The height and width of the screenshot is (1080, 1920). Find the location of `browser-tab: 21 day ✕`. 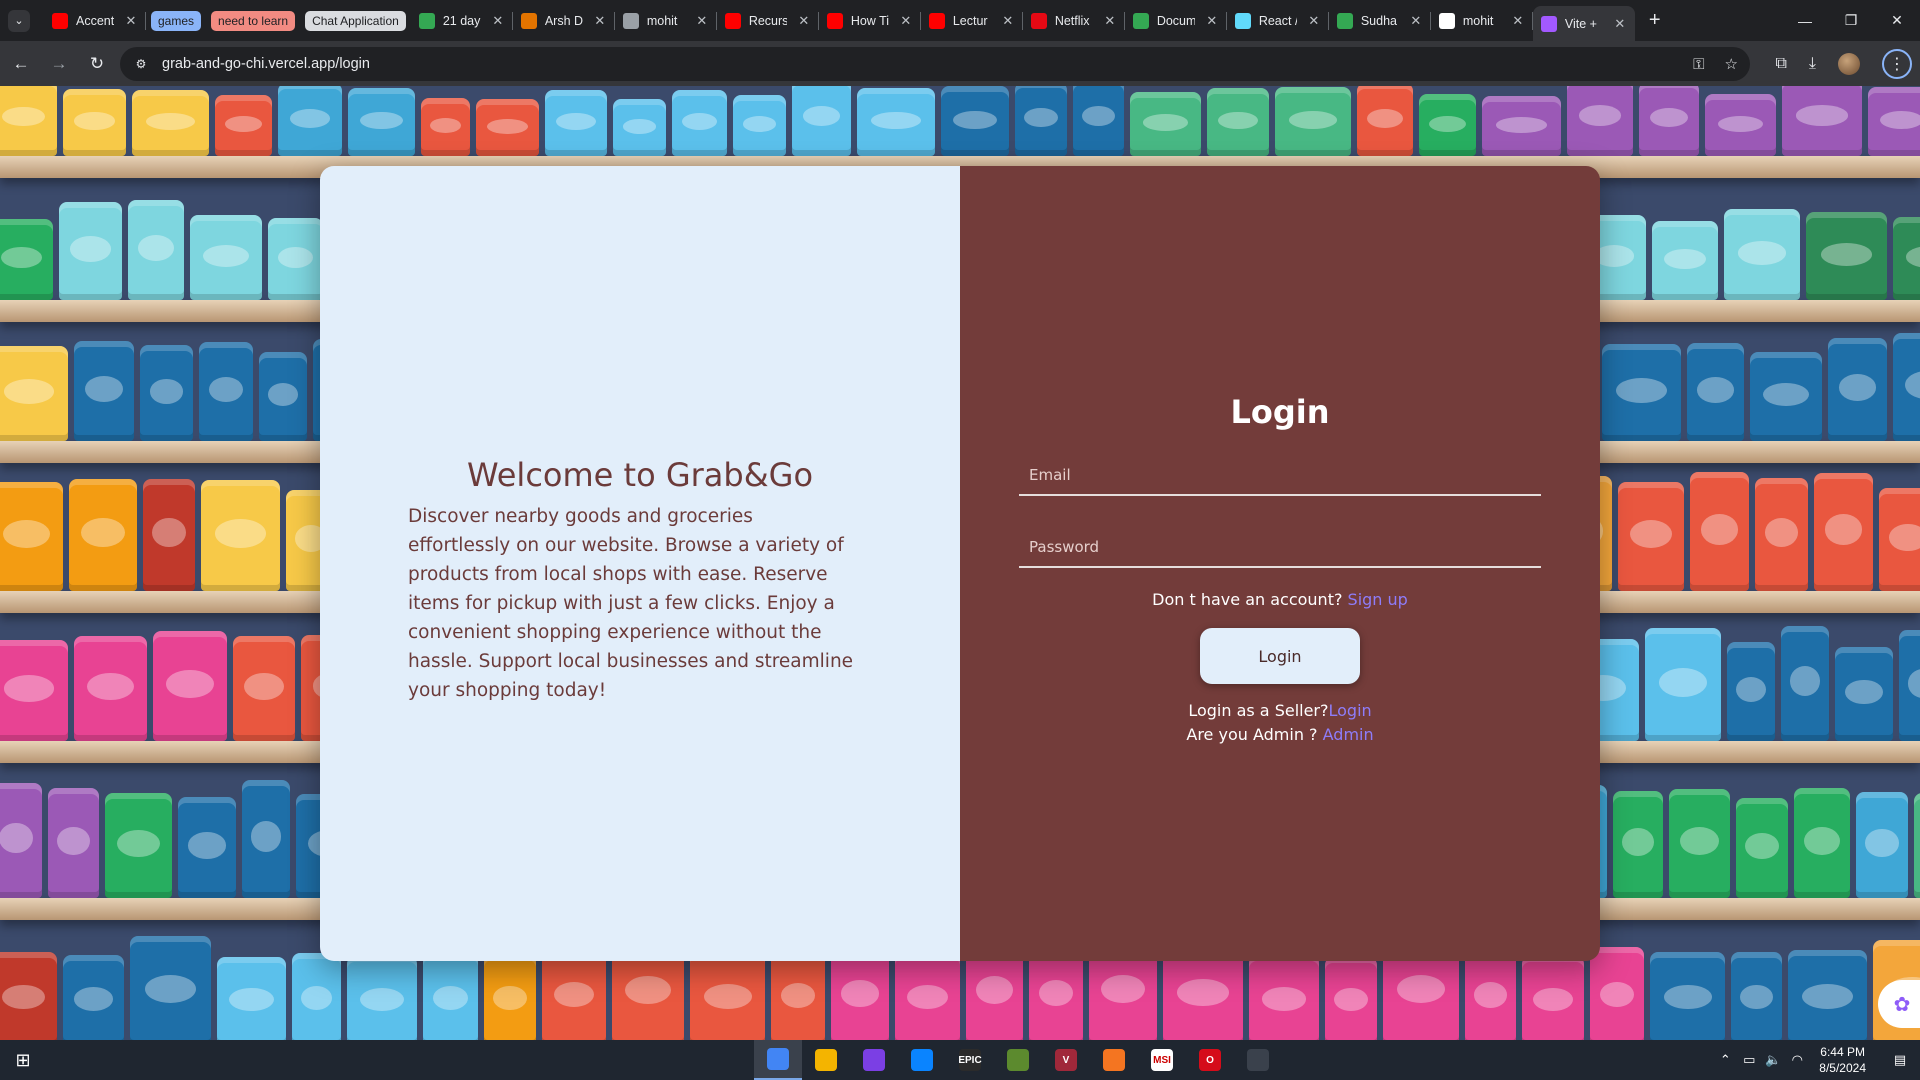

browser-tab: 21 day ✕ is located at coordinates (462, 20).